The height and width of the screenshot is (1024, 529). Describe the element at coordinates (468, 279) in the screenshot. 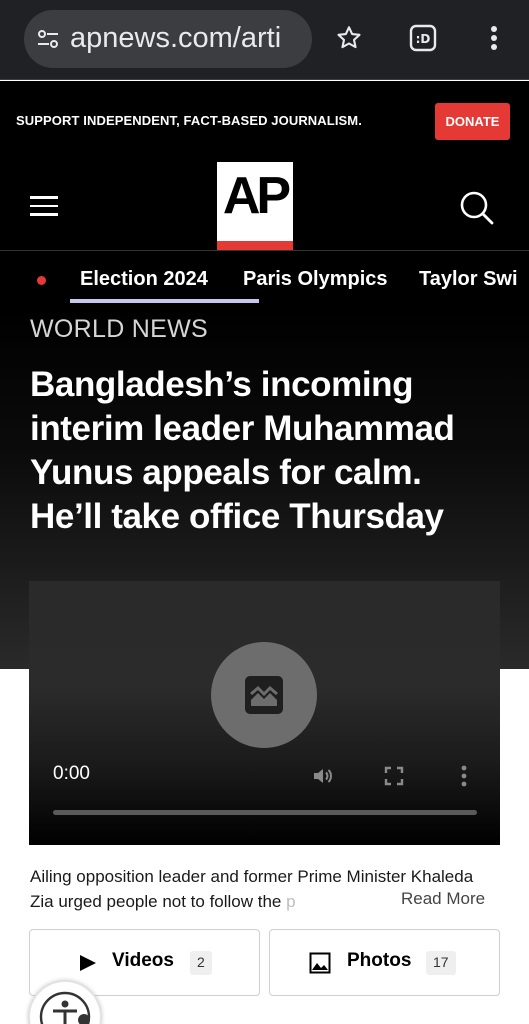

I see `nav-item-taylor-swift: Taylor Swi` at that location.